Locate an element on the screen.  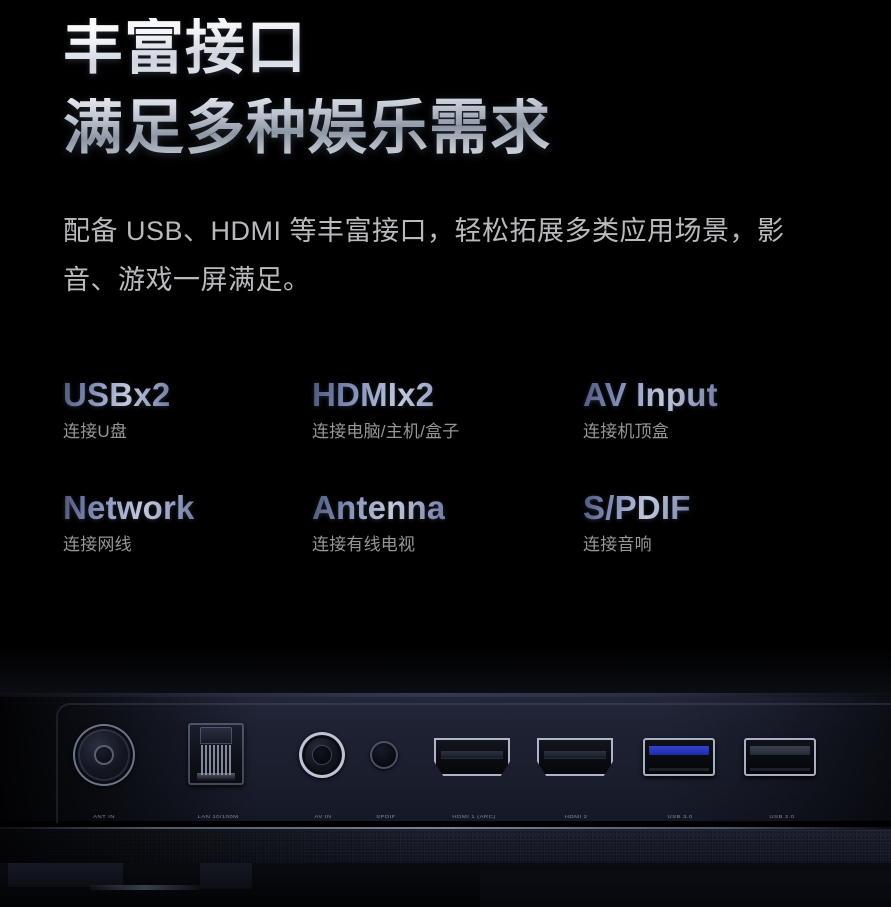
port-label-hdmi-subtitle: 连接电脑/主机/盒子 is located at coordinates (386, 431).